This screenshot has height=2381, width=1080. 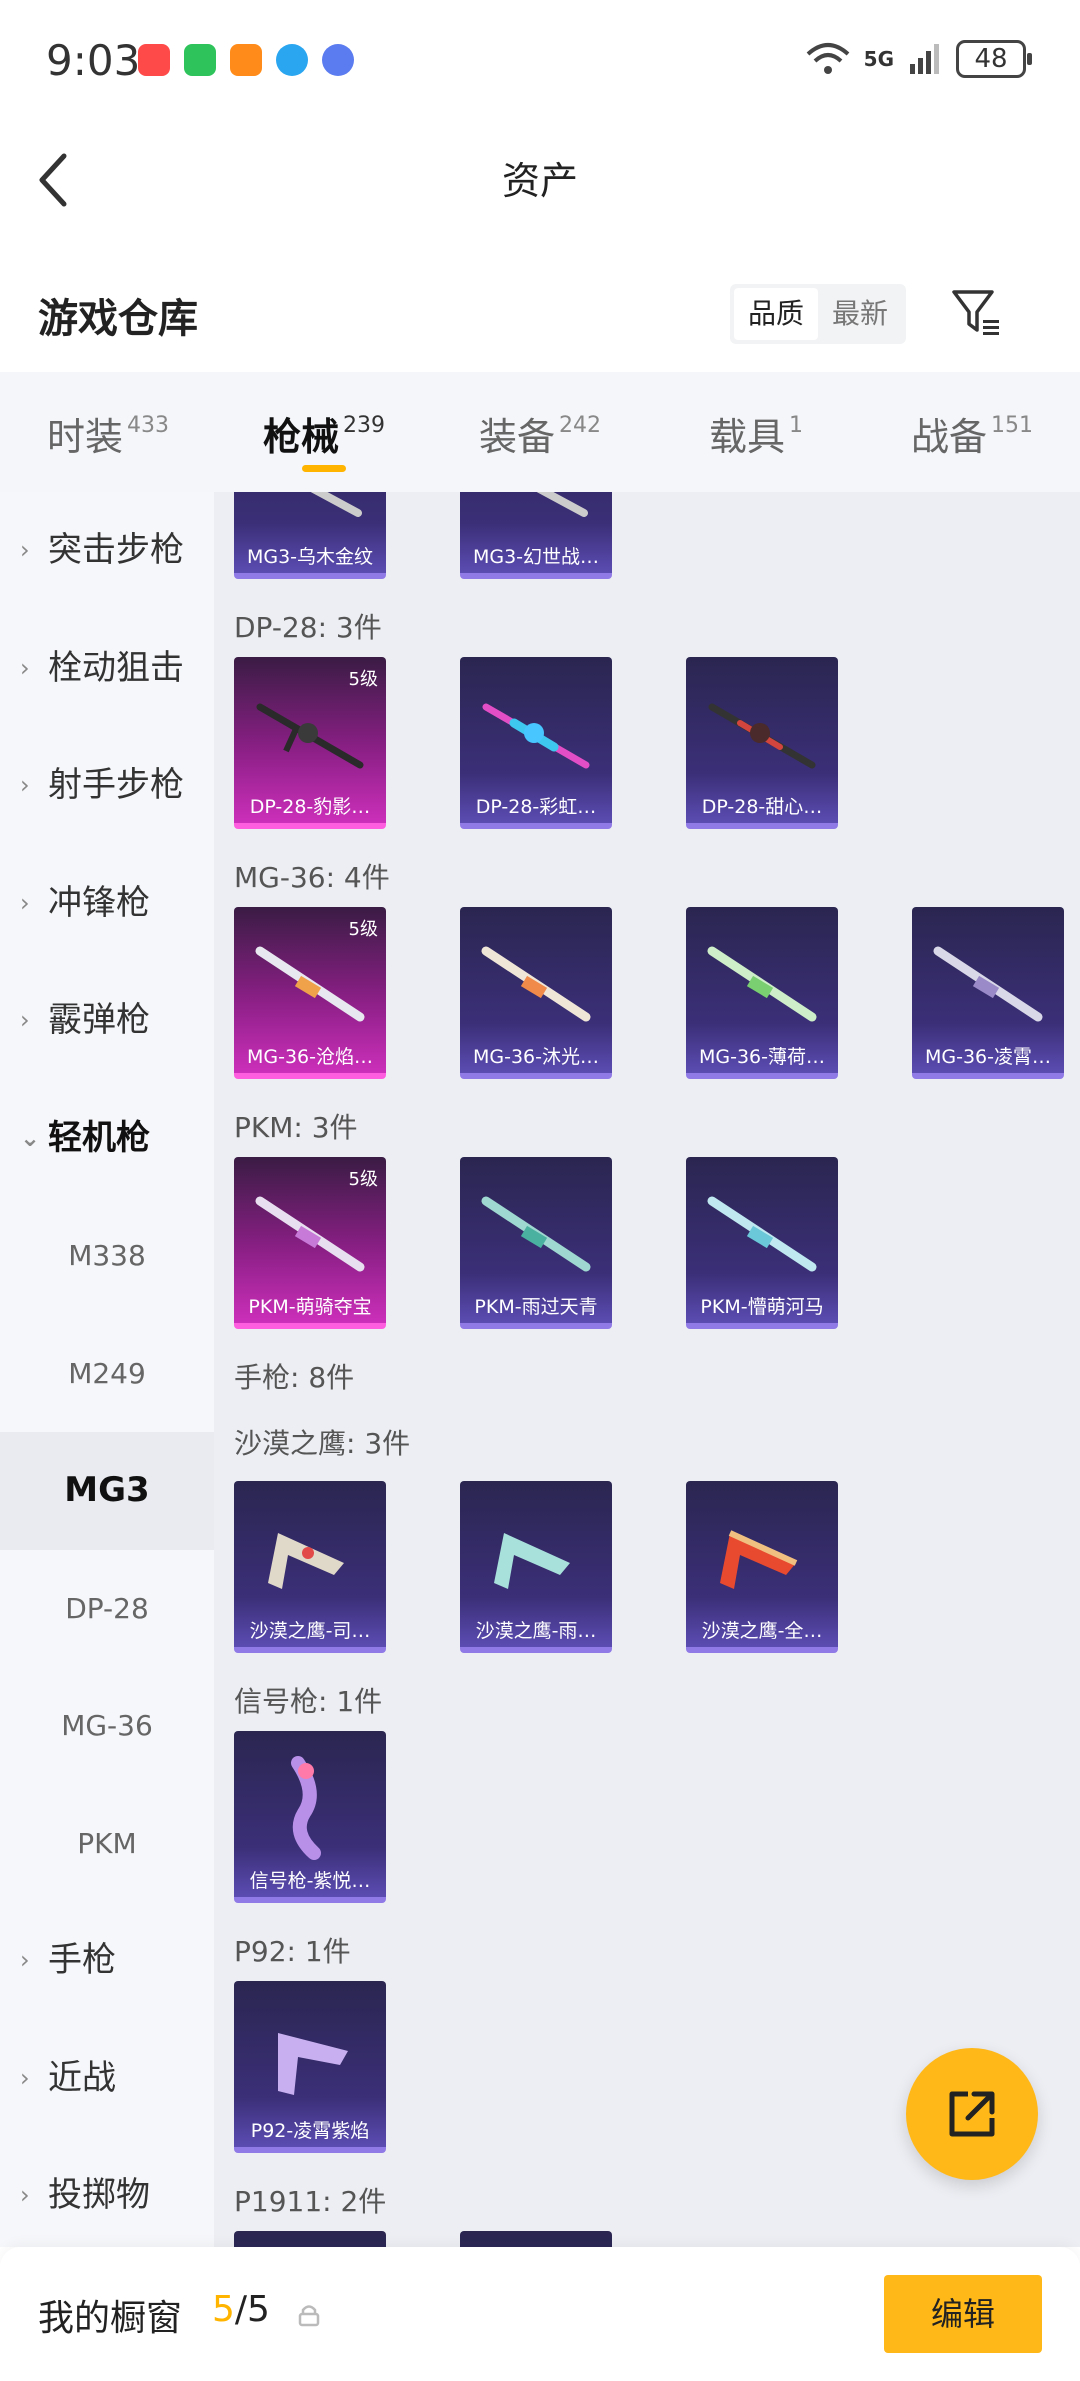 What do you see at coordinates (536, 1307) in the screenshot?
I see `item-name: PKM-雨过天青` at bounding box center [536, 1307].